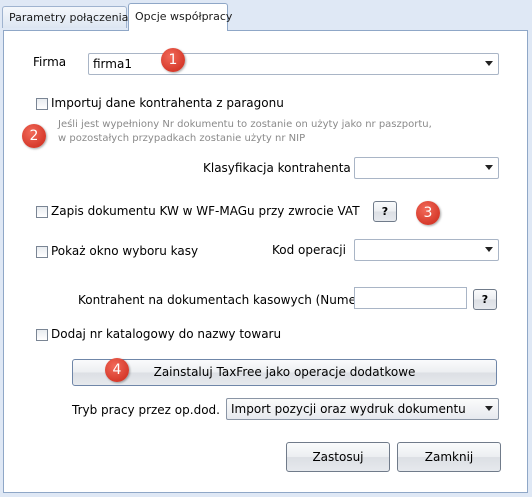  Describe the element at coordinates (348, 409) in the screenshot. I see `tryb-value: Import pozycji oraz wydruk dokumentu` at that location.